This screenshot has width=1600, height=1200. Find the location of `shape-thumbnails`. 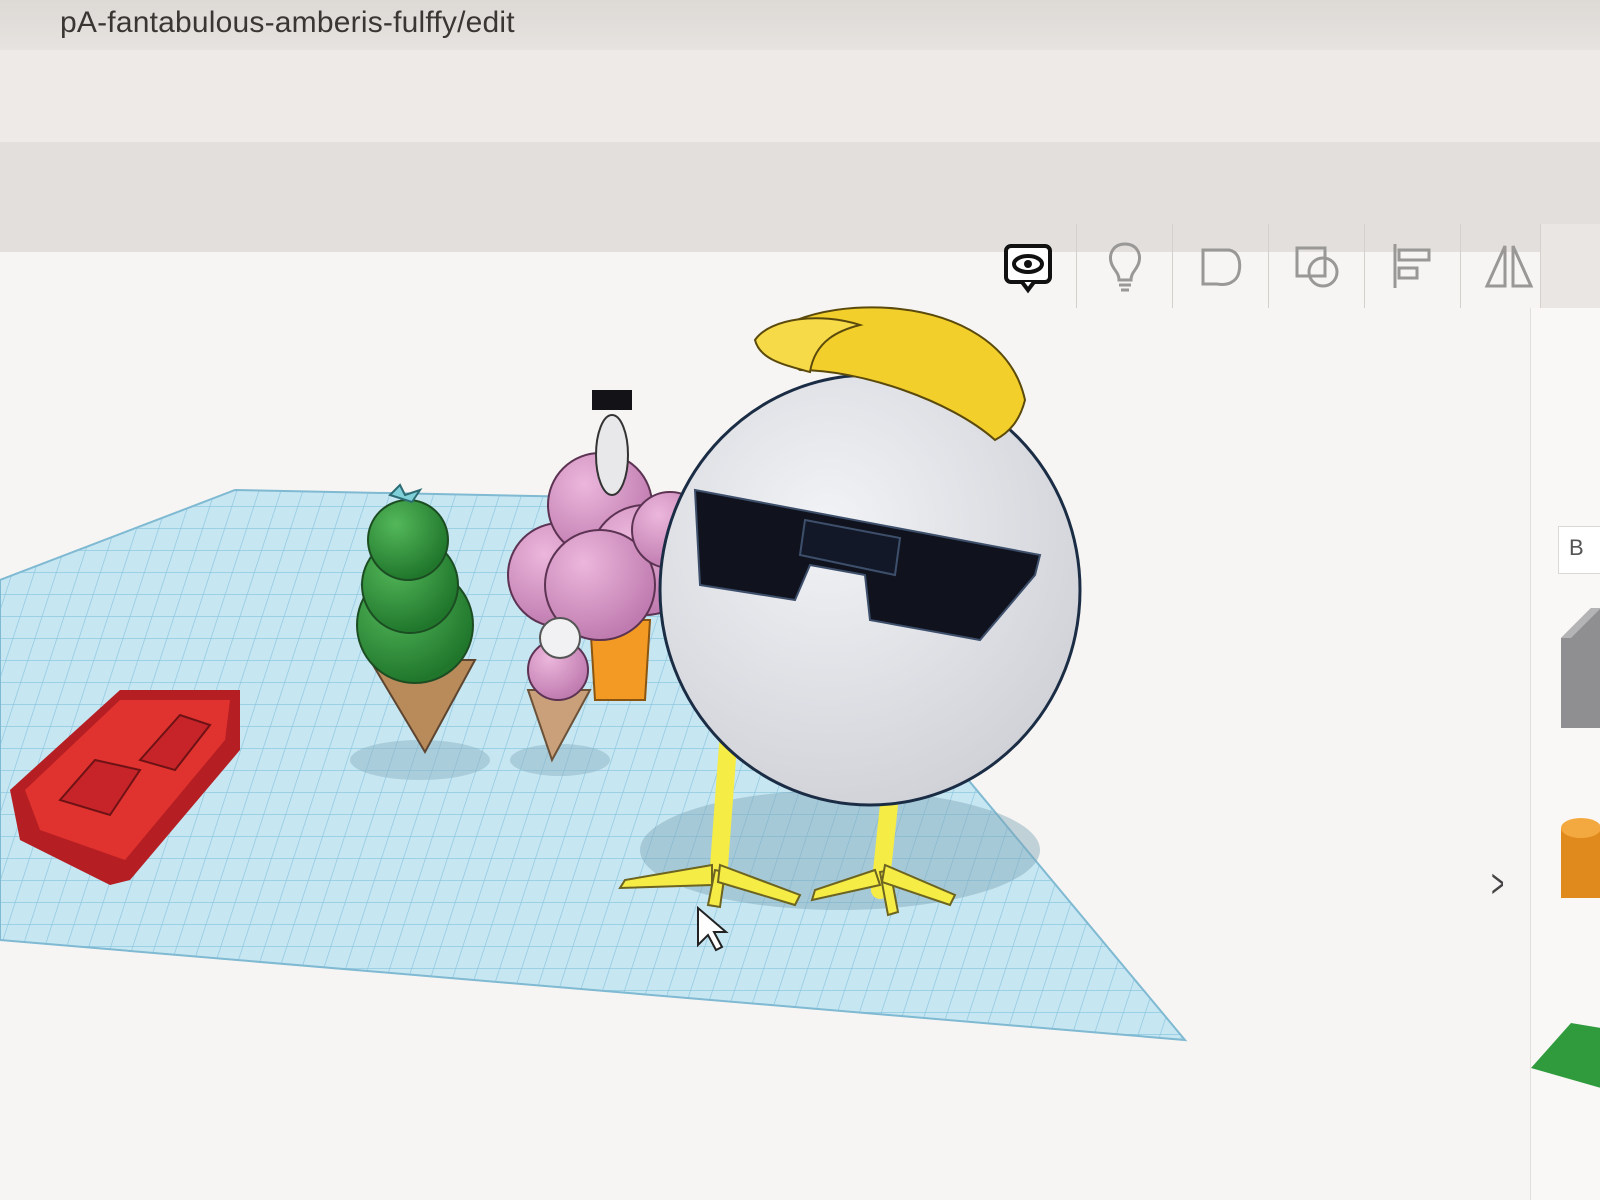

shape-thumbnails is located at coordinates (1565, 848).